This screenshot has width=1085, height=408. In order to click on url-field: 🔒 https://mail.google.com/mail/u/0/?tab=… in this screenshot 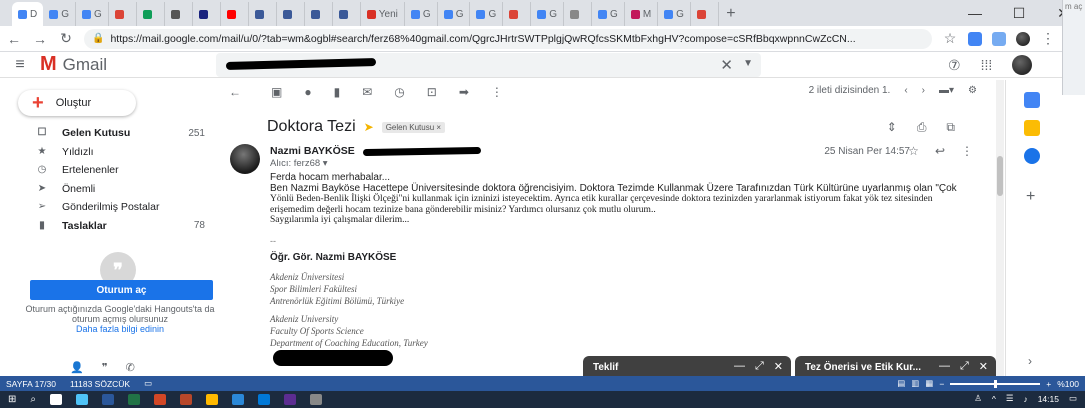, I will do `click(508, 38)`.